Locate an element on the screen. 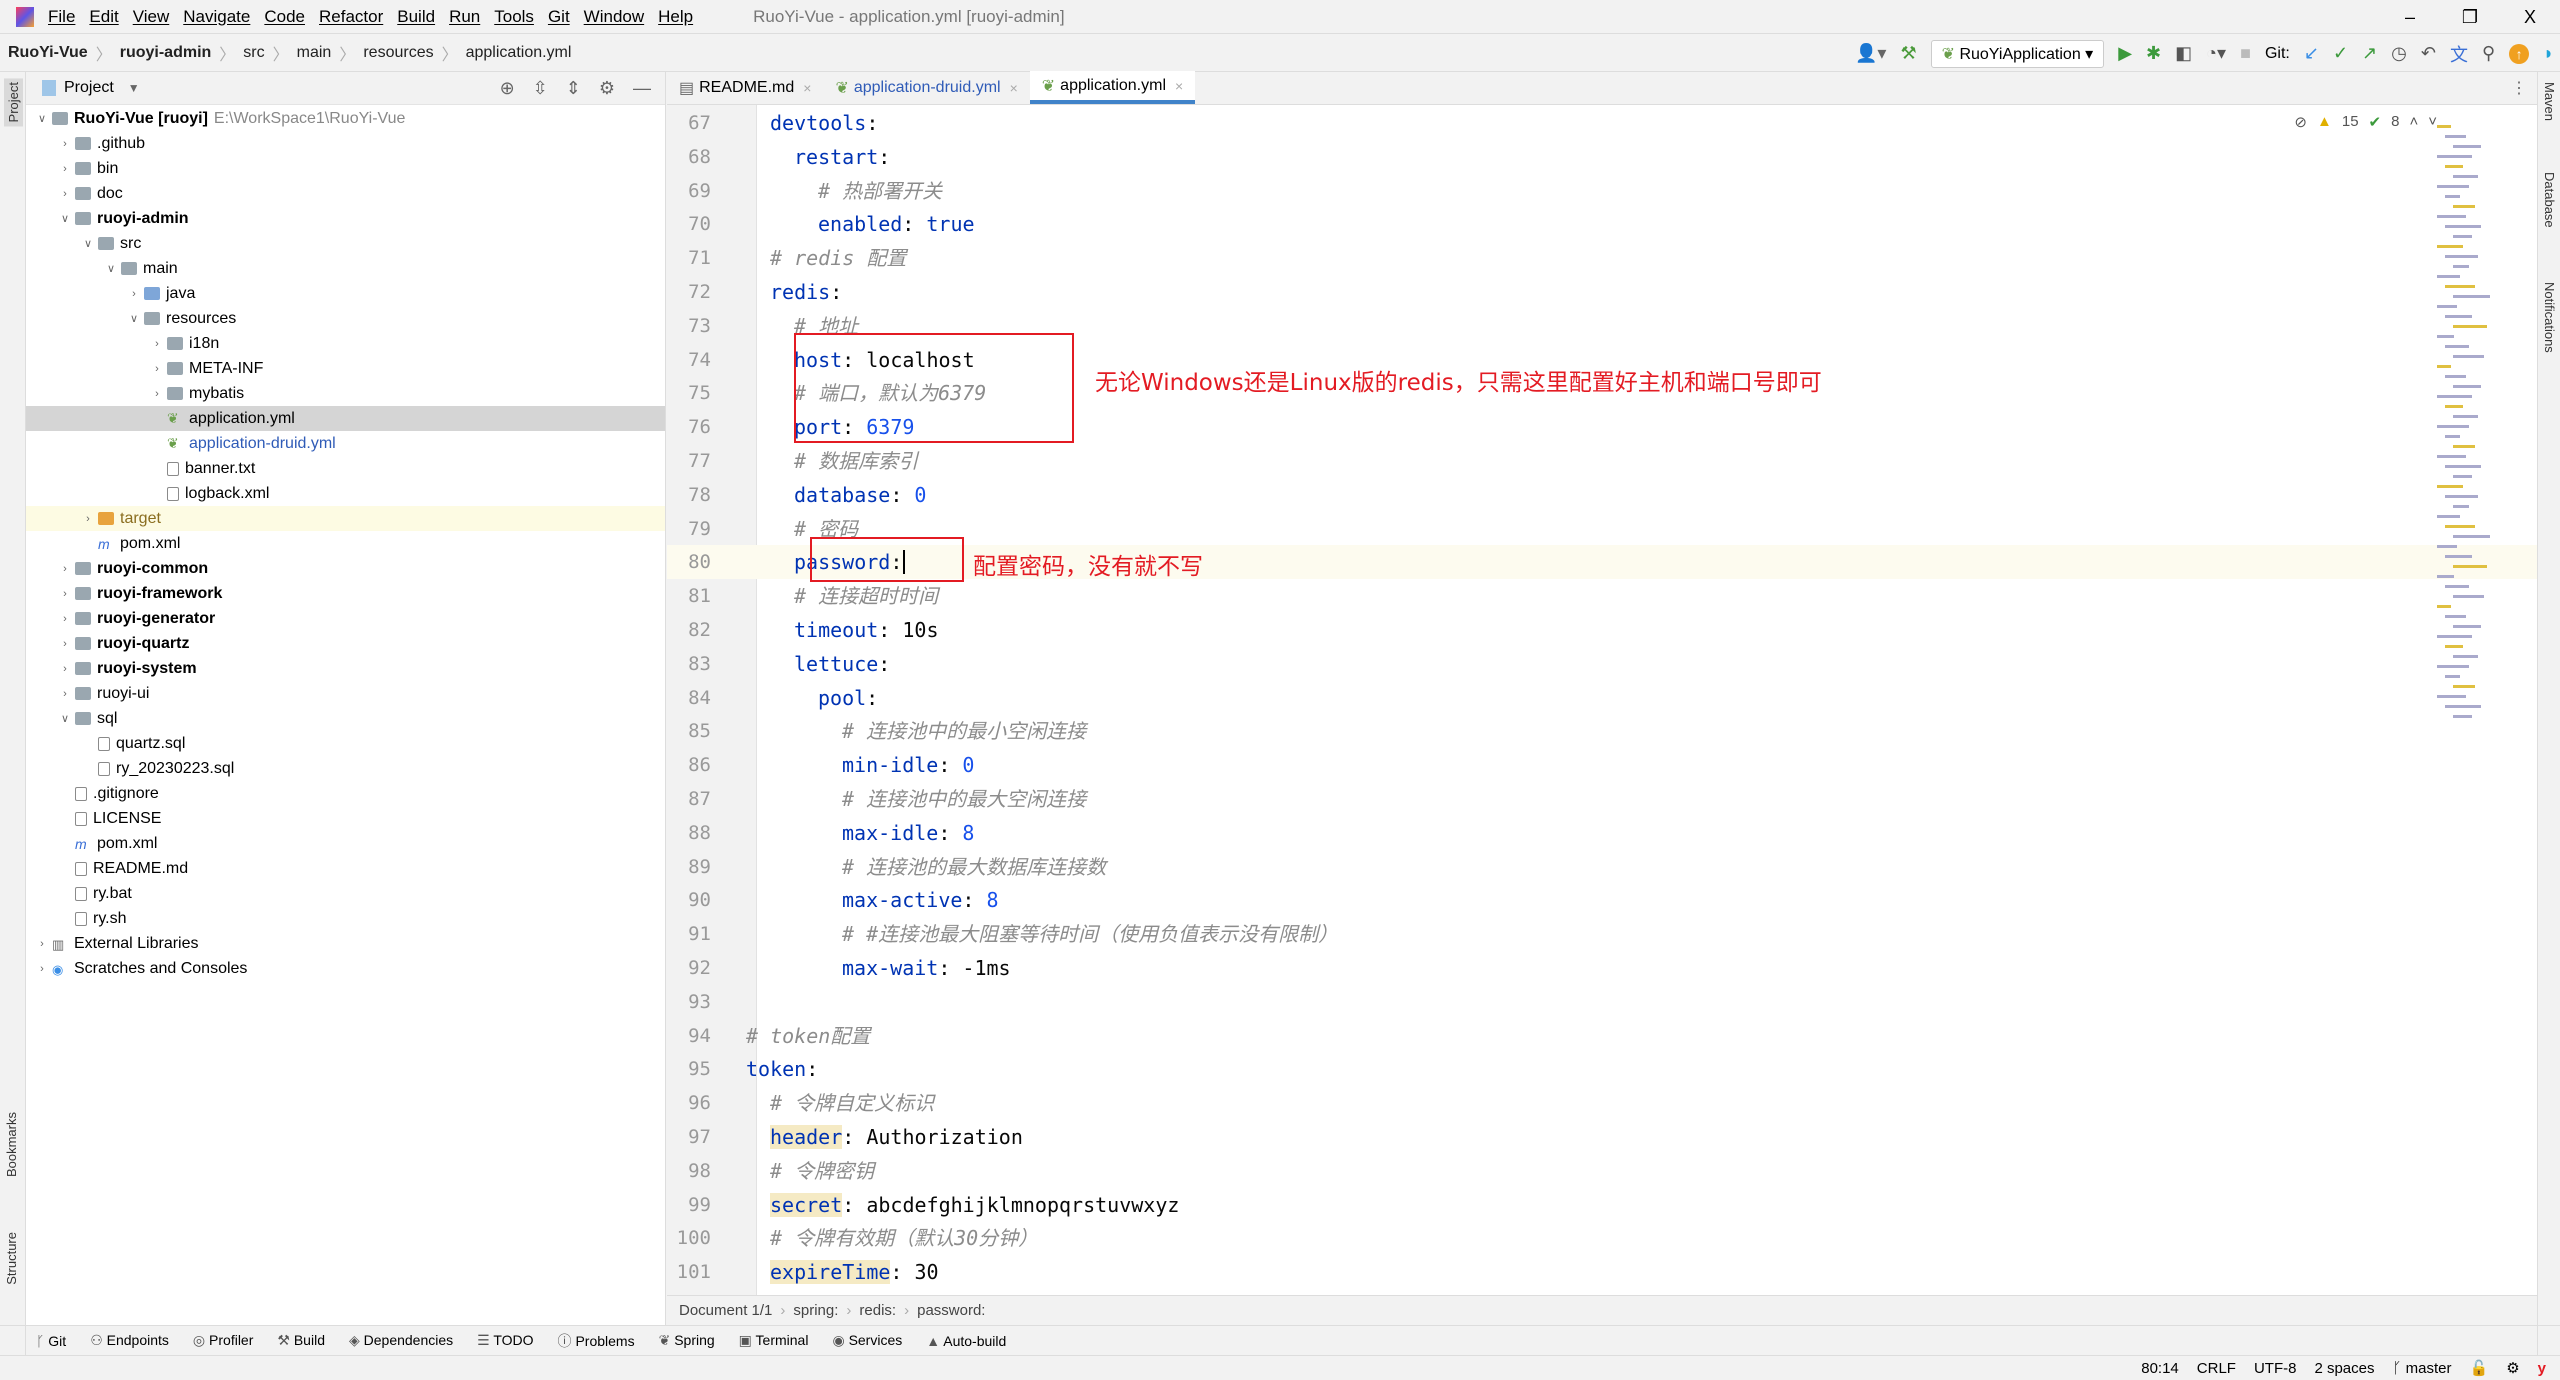 This screenshot has height=1380, width=2560. caret-position: 80:14 is located at coordinates (2160, 1368).